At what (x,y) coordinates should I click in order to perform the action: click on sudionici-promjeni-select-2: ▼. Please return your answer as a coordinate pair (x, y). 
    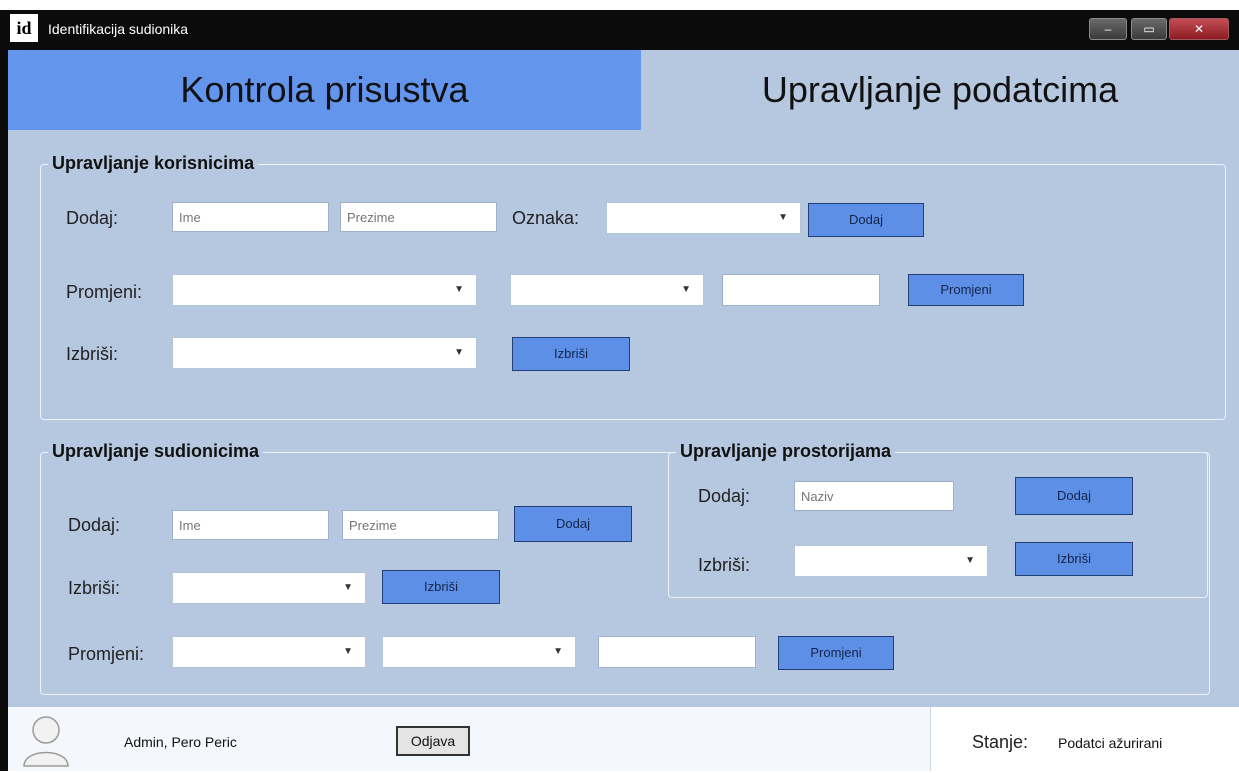
    Looking at the image, I should click on (479, 652).